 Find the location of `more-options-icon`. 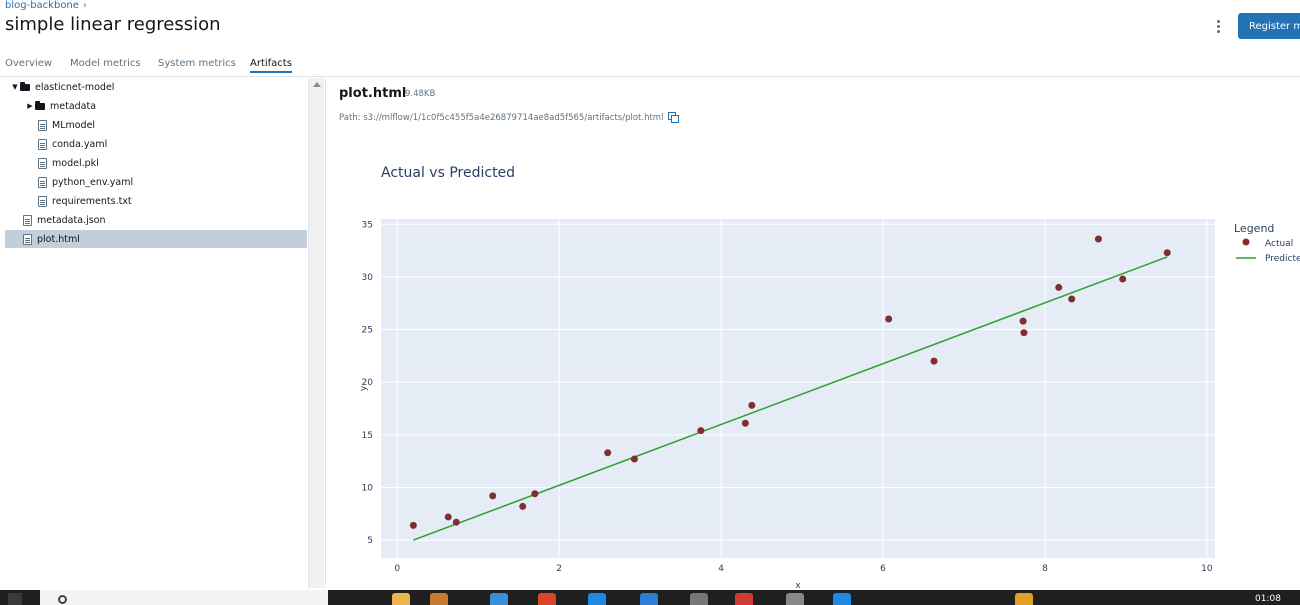

more-options-icon is located at coordinates (1218, 27).